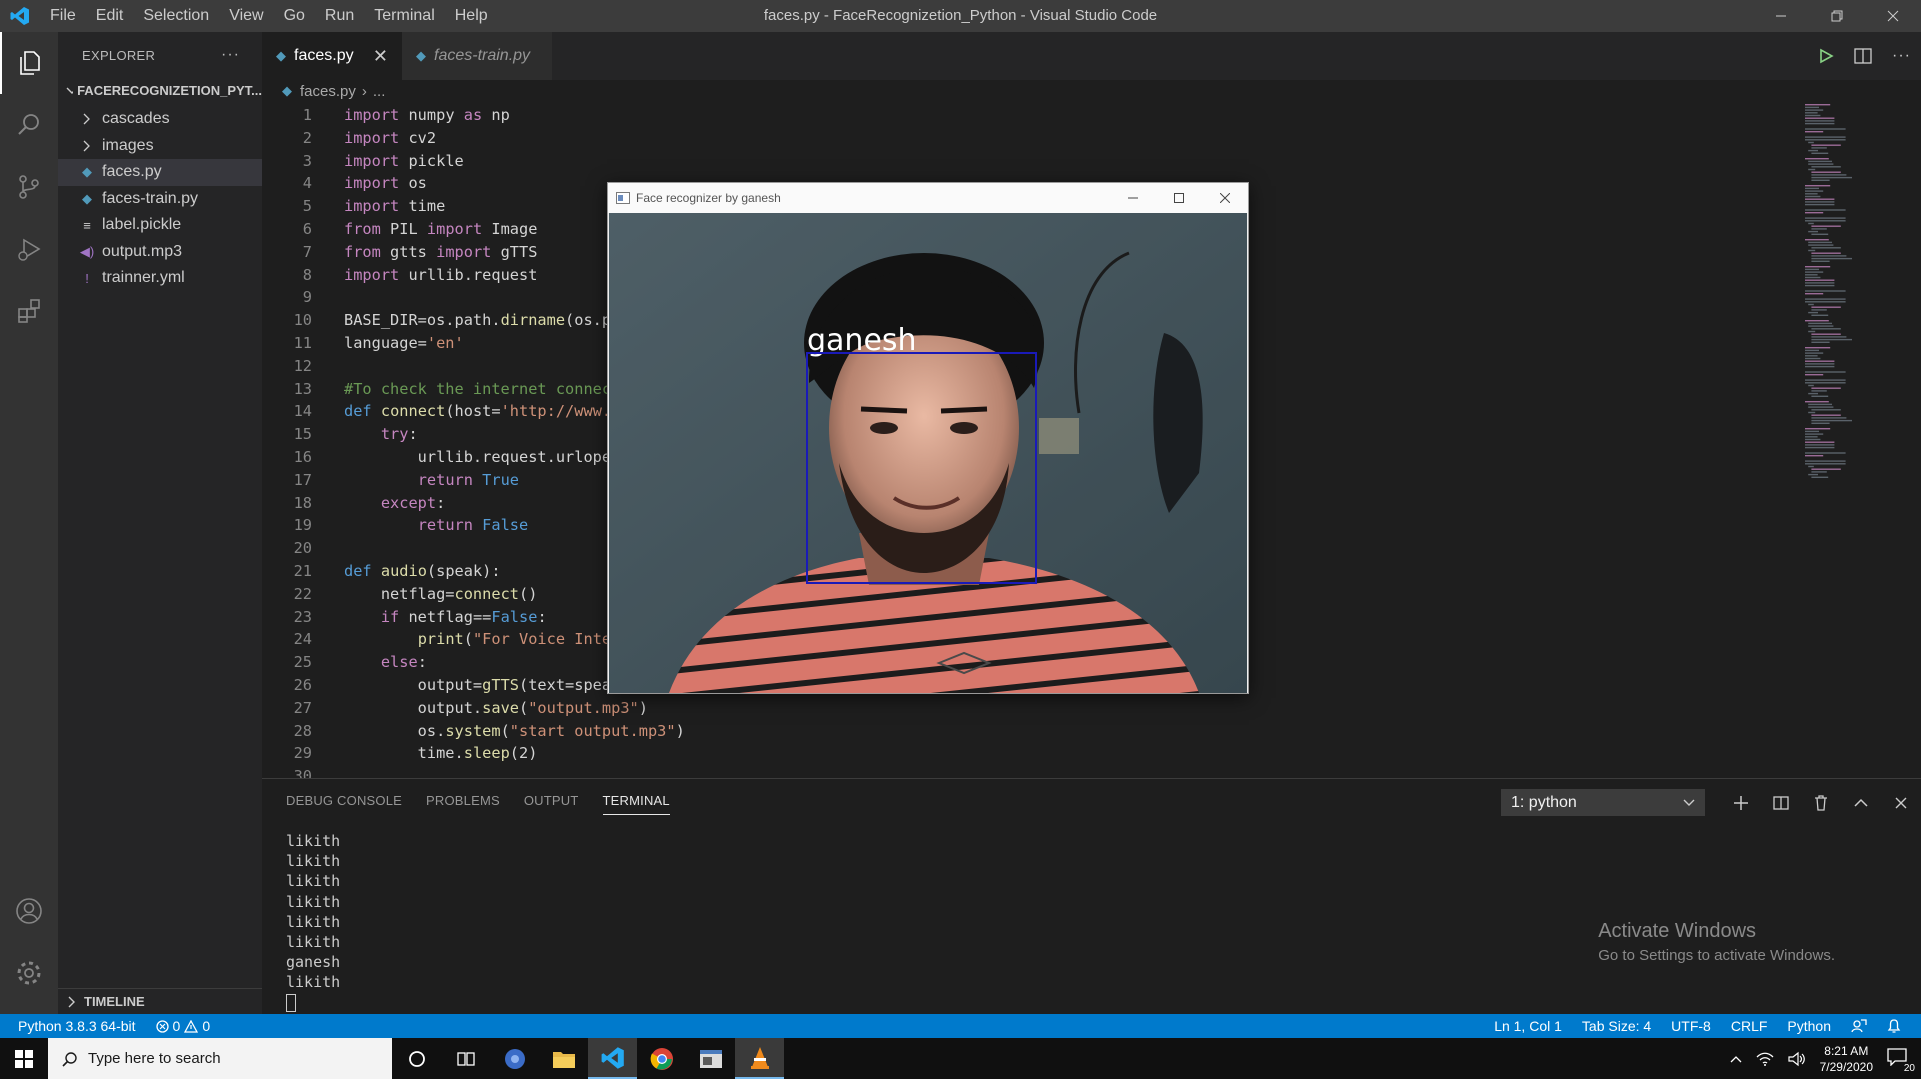 The image size is (1921, 1079). Describe the element at coordinates (1765, 1059) in the screenshot. I see `wifi-icon` at that location.